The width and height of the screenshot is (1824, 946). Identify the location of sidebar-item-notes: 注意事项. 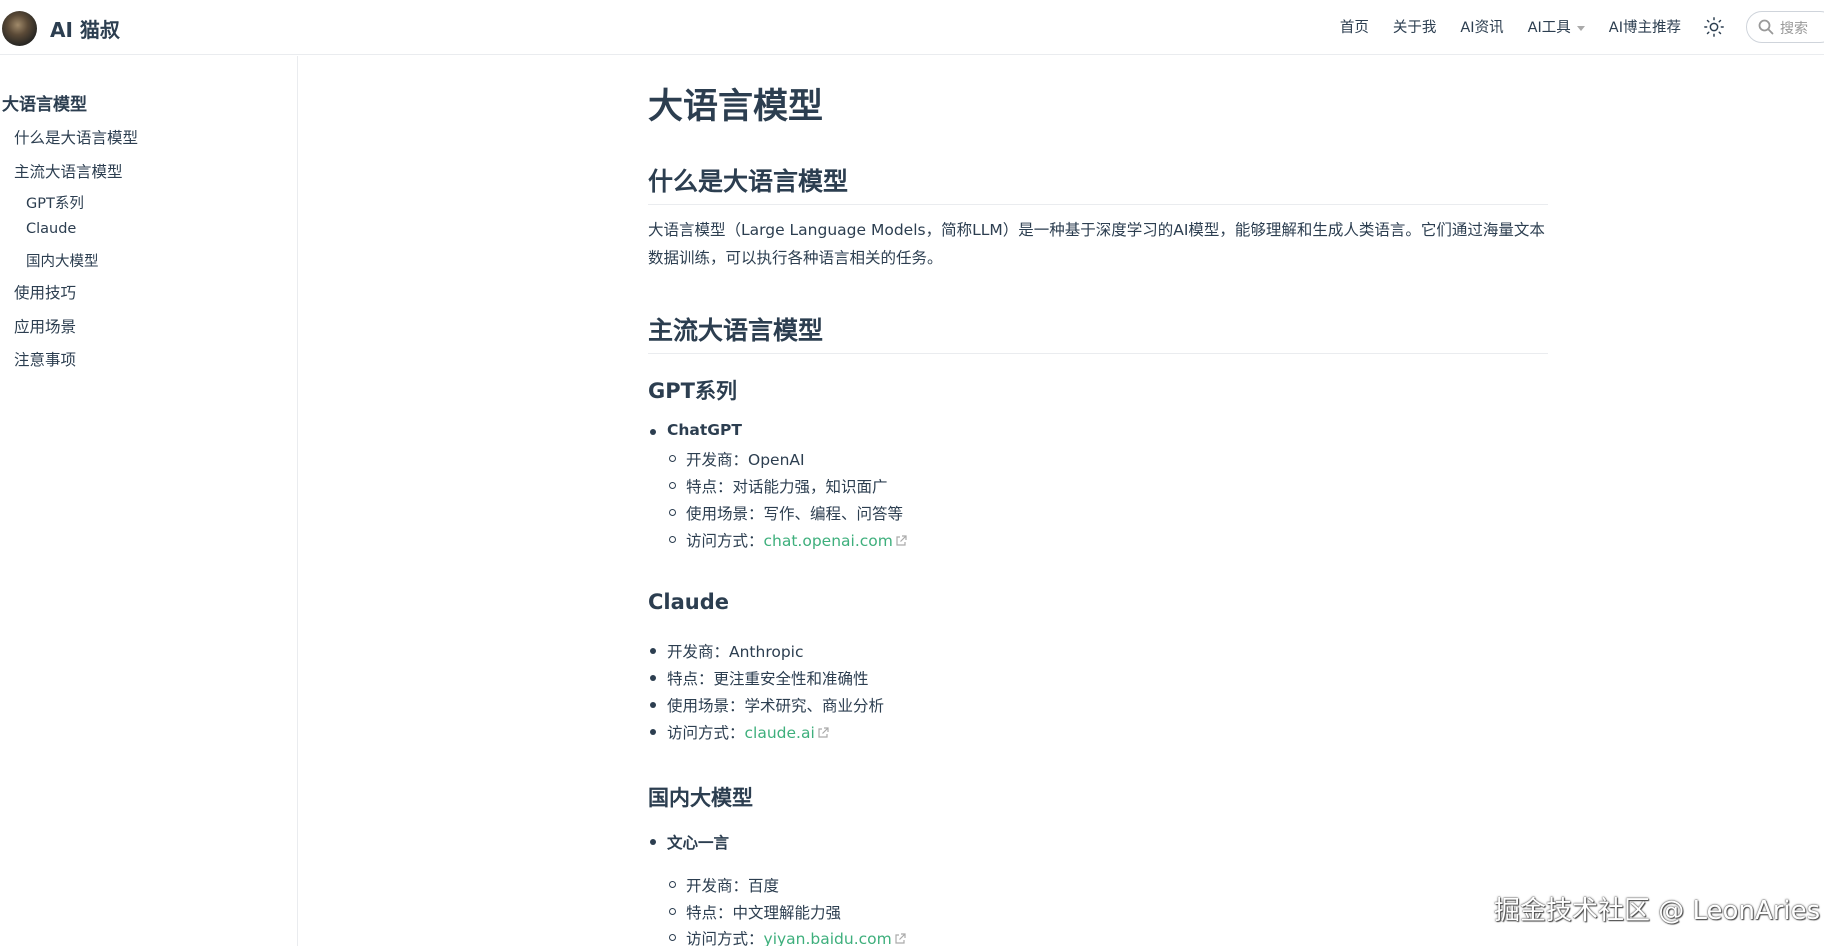
(45, 359).